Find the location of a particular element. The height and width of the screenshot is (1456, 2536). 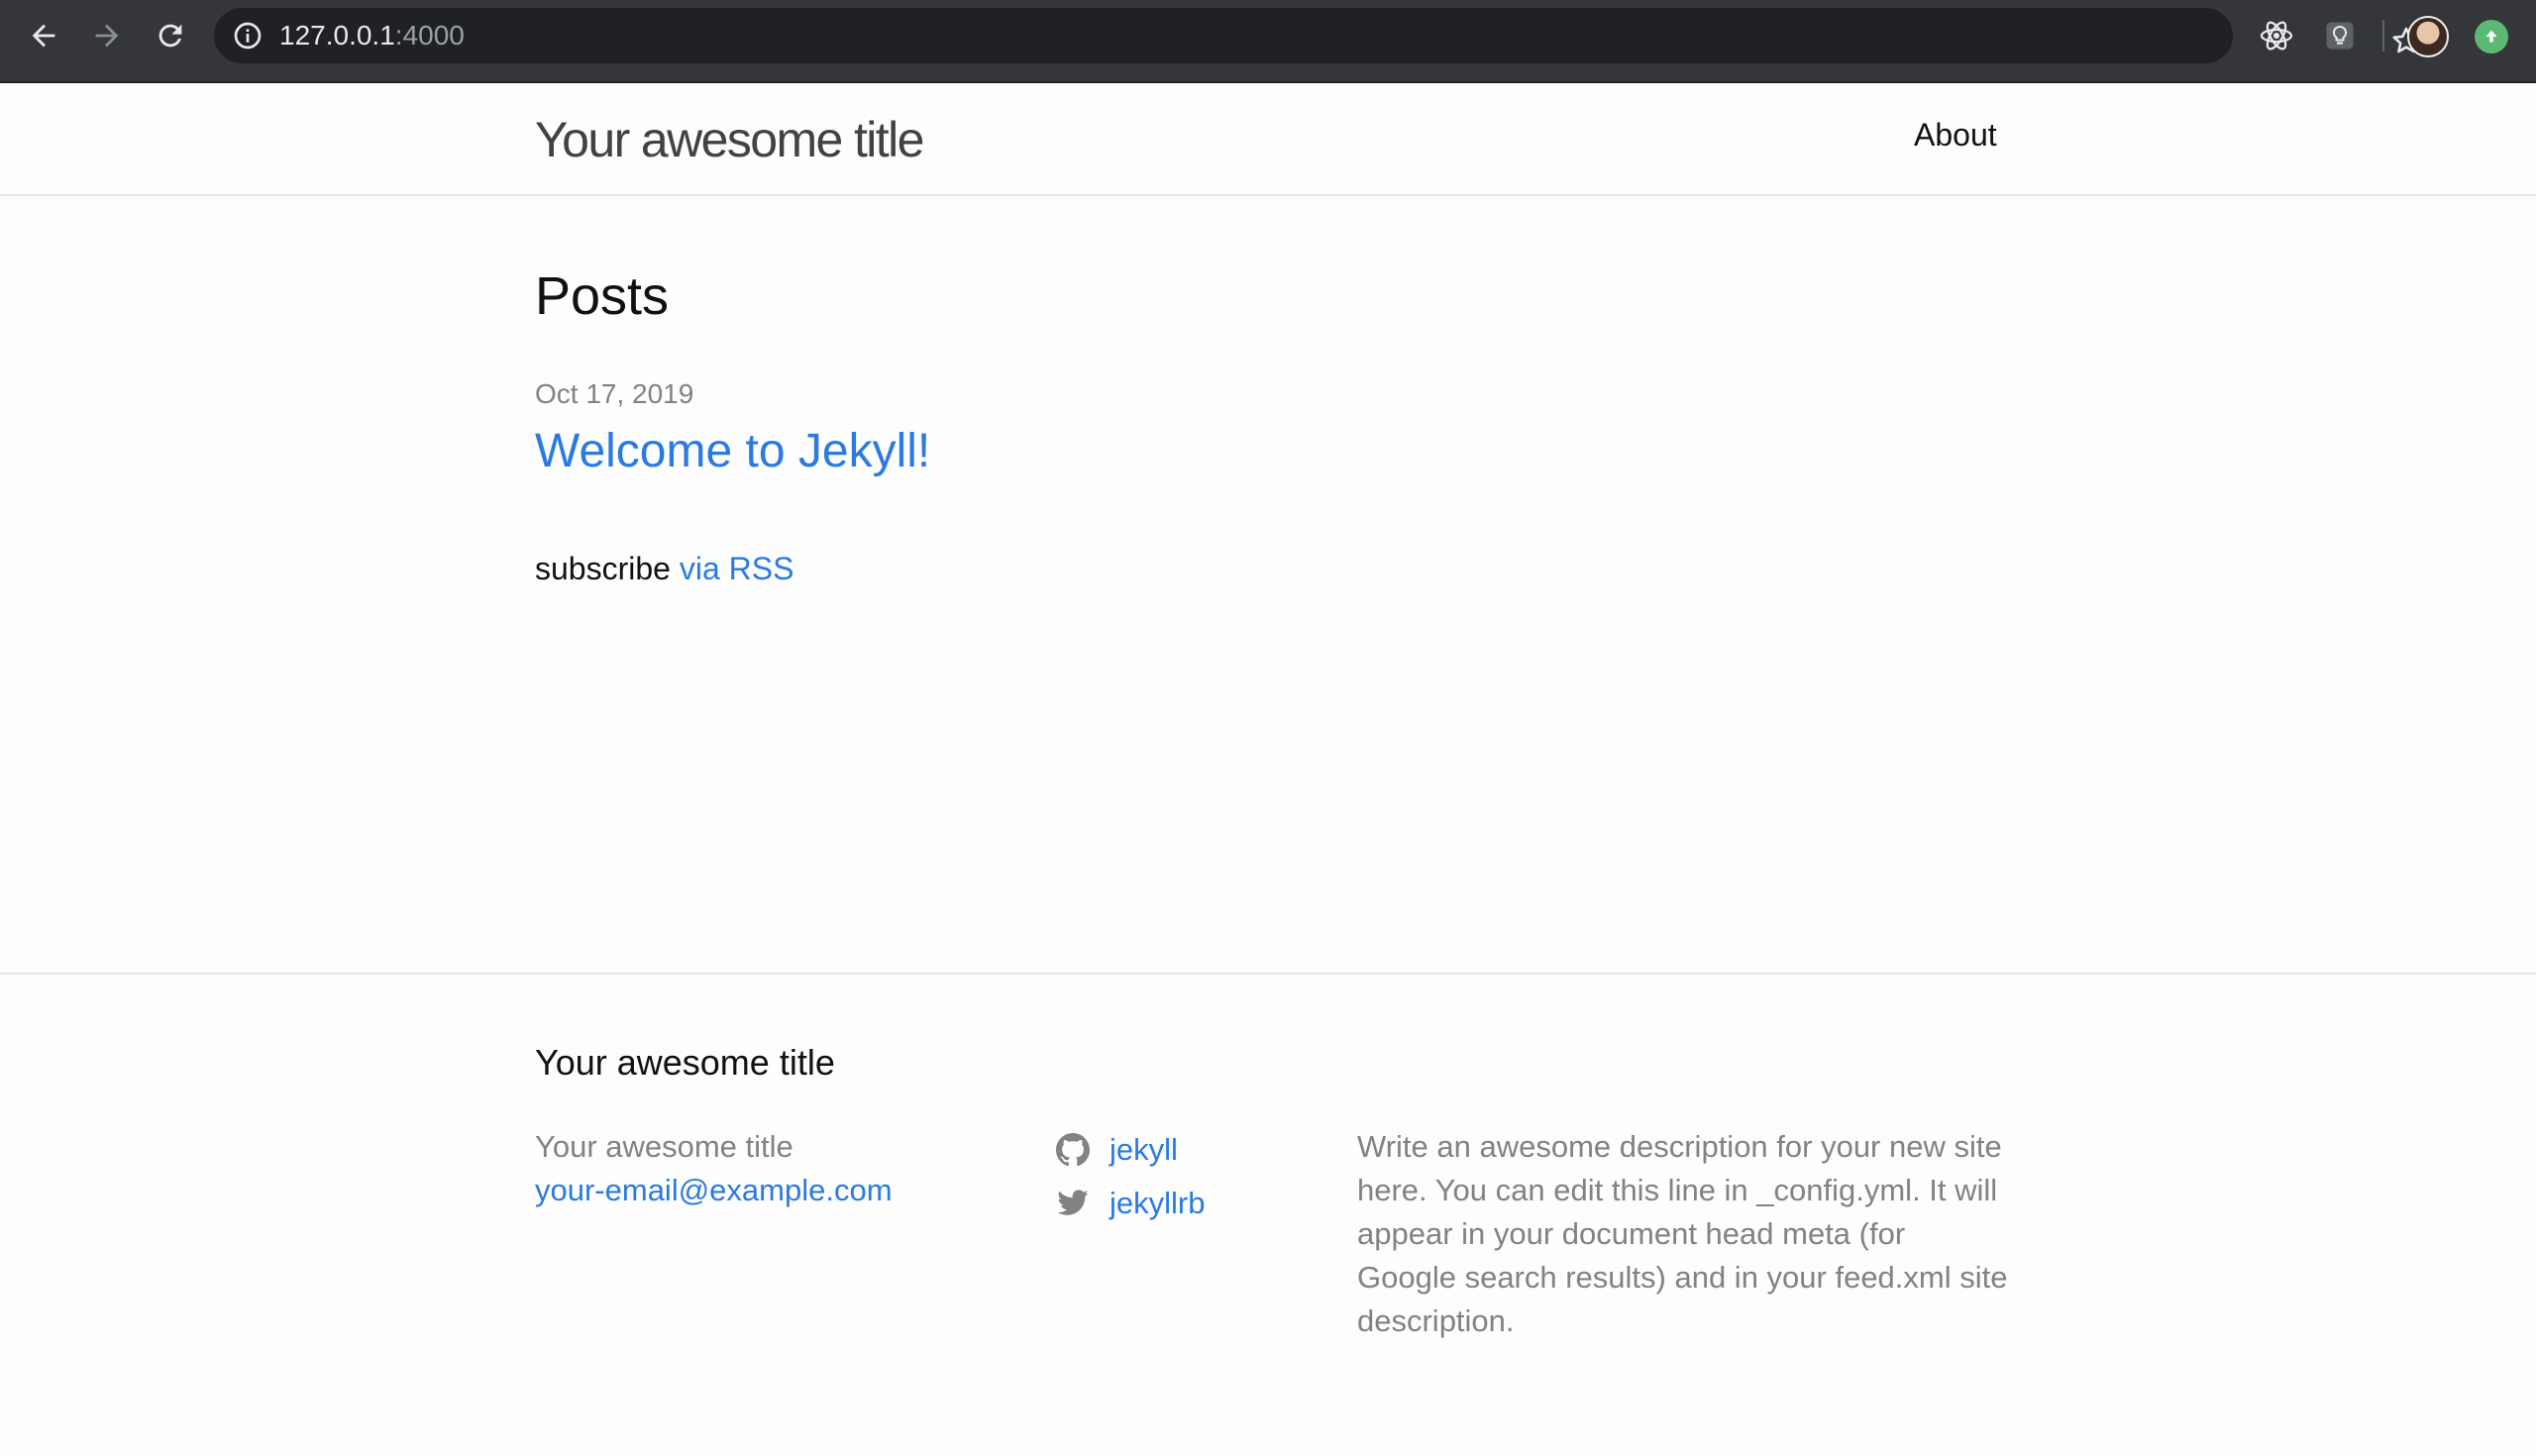

subscribe-text: subscribe is located at coordinates (603, 568).